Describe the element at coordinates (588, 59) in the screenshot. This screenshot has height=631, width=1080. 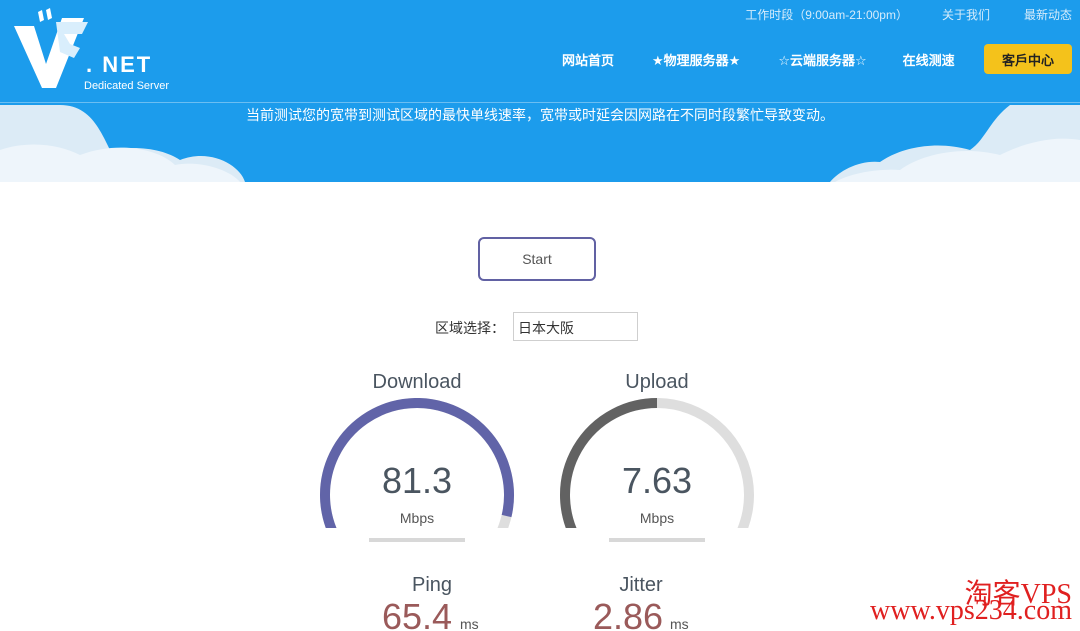
I see `nav-home: 网站首页` at that location.